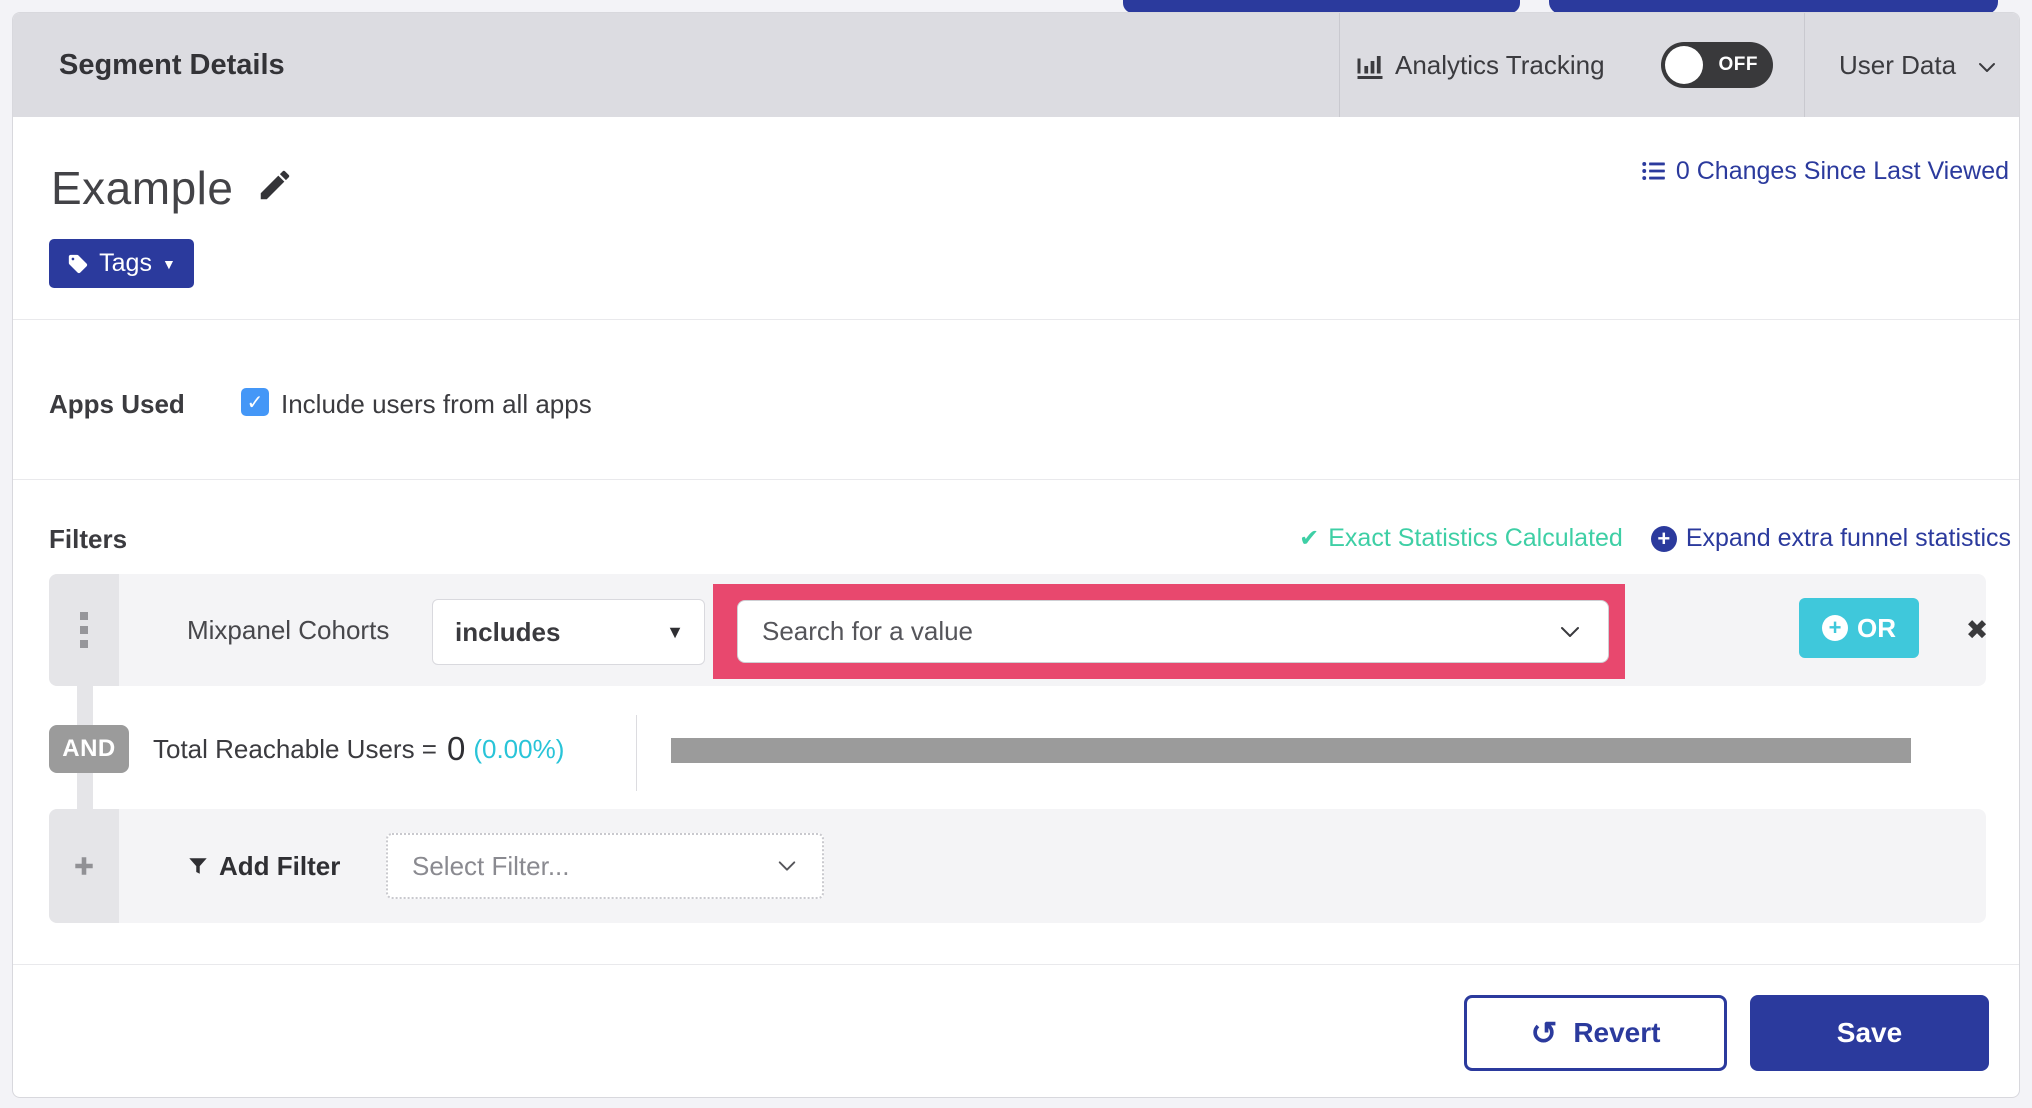  I want to click on exact-statistics-label: Exact Statistics Calculated, so click(1475, 538).